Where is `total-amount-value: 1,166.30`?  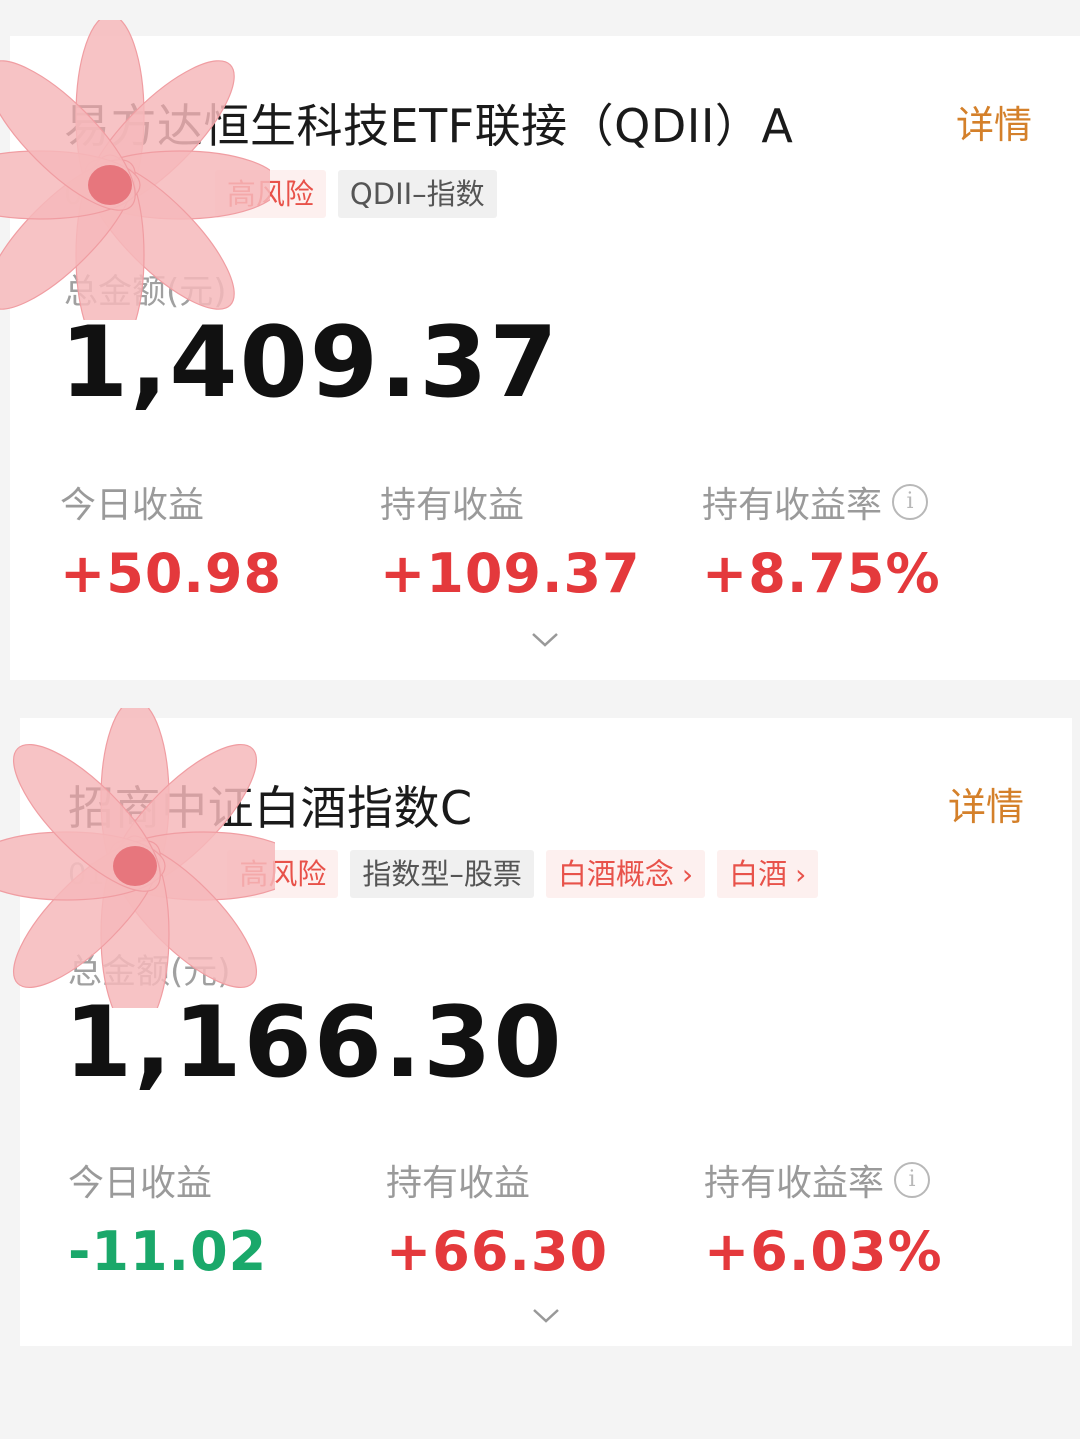 total-amount-value: 1,166.30 is located at coordinates (314, 1043).